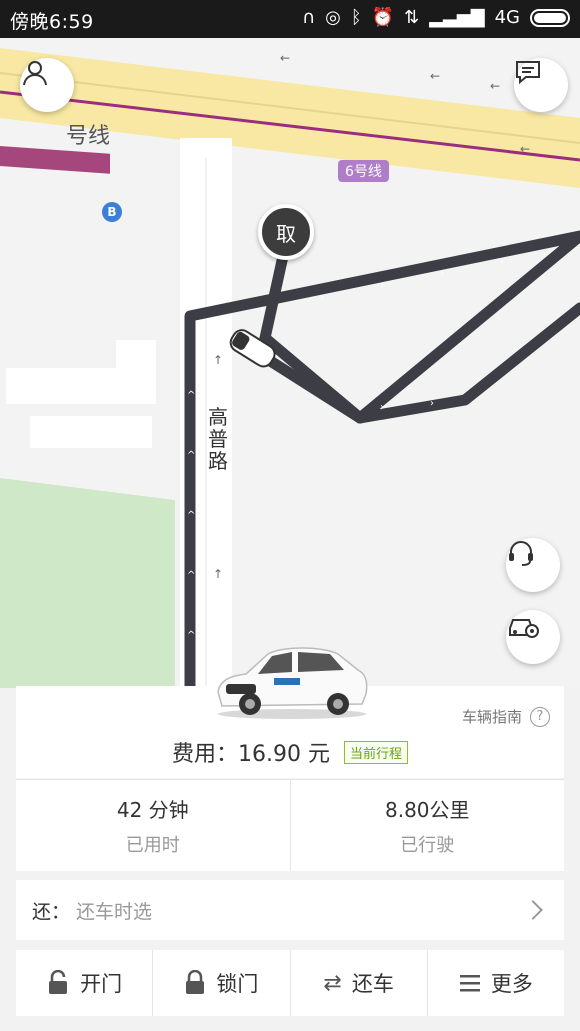 The height and width of the screenshot is (1031, 580). What do you see at coordinates (333, 17) in the screenshot?
I see `sync-icon: ◎` at bounding box center [333, 17].